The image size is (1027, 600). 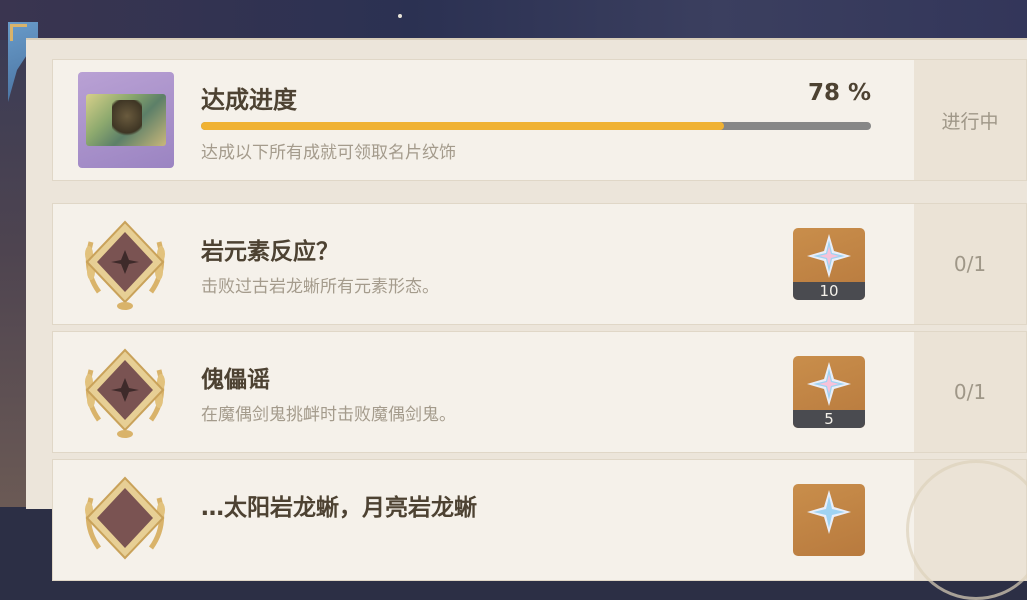 I want to click on background-top, so click(x=513, y=20).